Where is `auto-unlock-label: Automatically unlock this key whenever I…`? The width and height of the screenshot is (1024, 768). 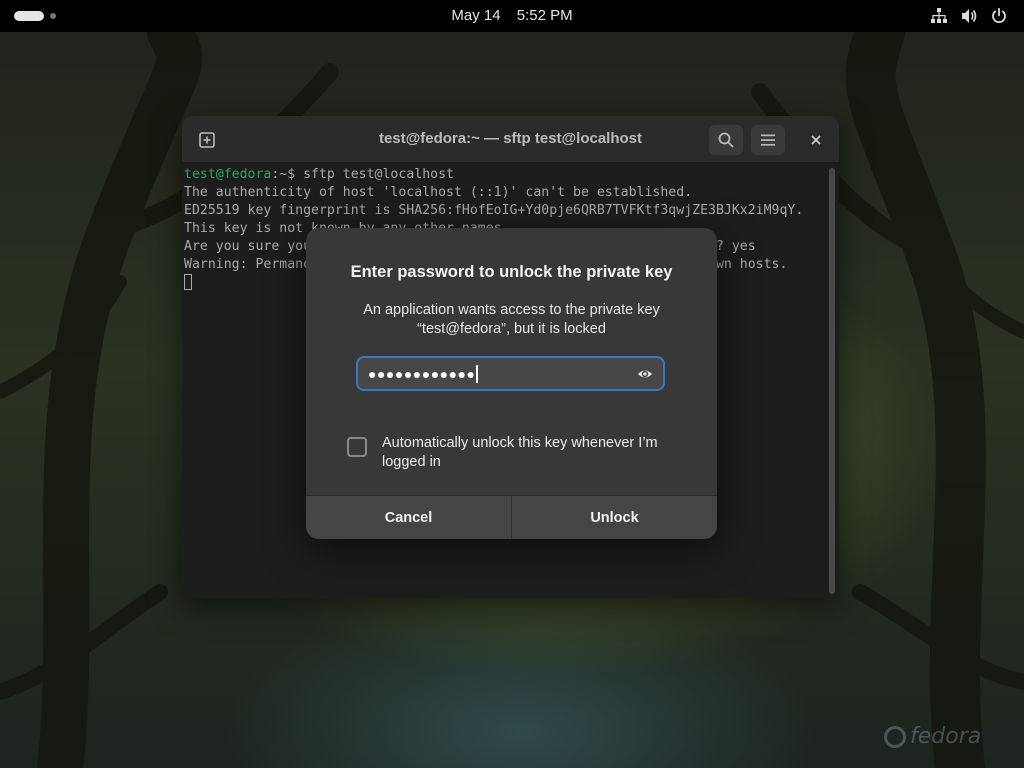 auto-unlock-label: Automatically unlock this key whenever I… is located at coordinates (527, 453).